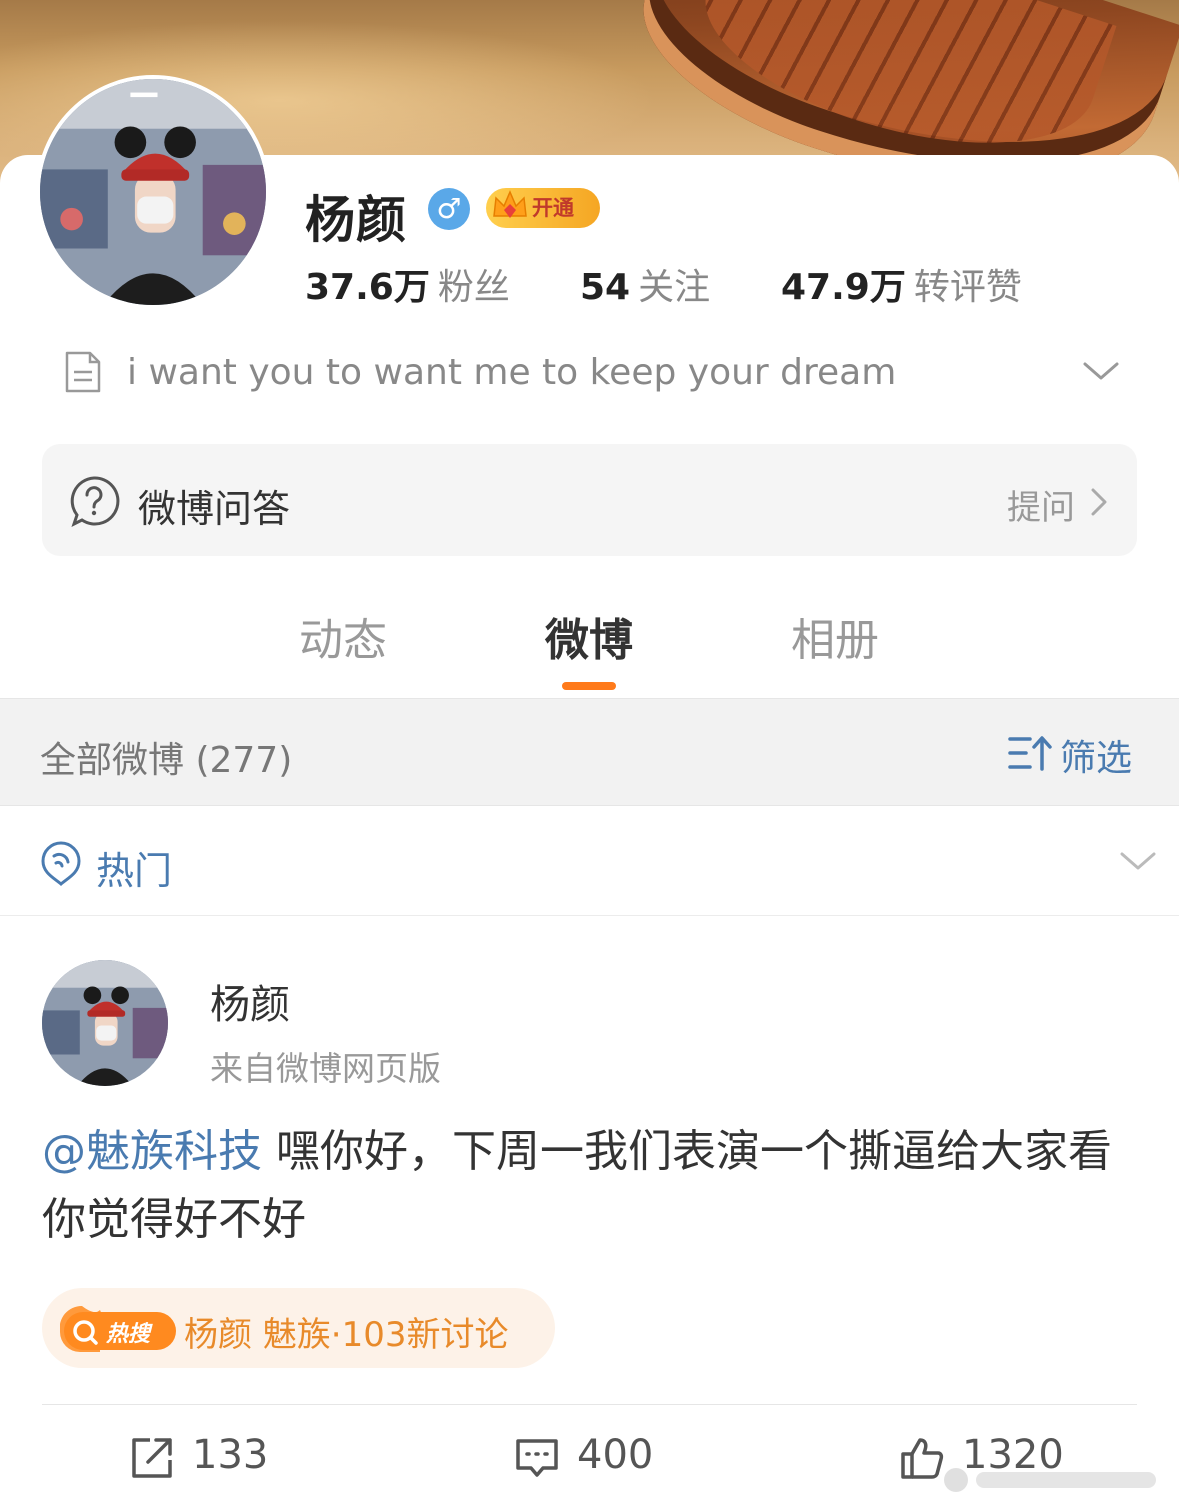 The image size is (1179, 1509). Describe the element at coordinates (346, 1335) in the screenshot. I see `hot-topic-text: 杨颜 魅族·103新讨论` at that location.